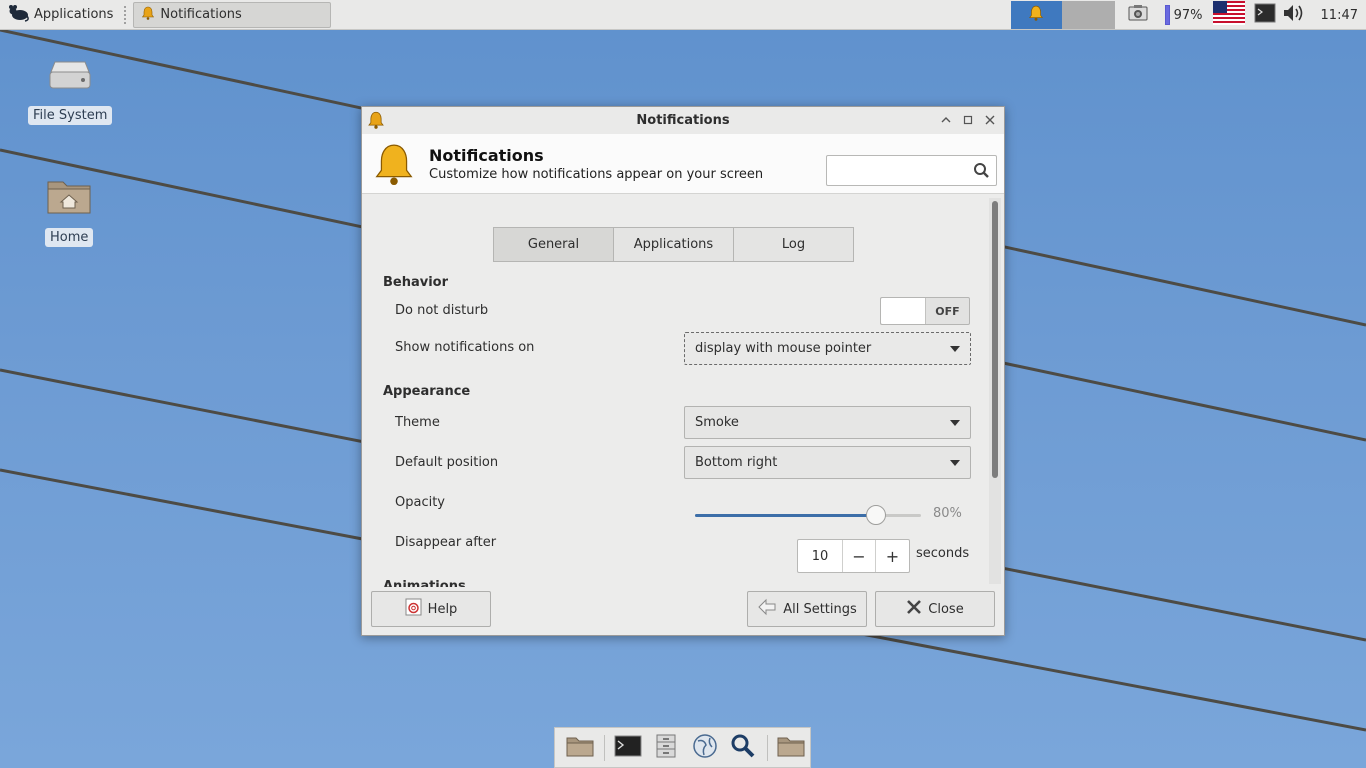 The width and height of the screenshot is (1366, 768). I want to click on tray-placeholder, so click(1088, 15).